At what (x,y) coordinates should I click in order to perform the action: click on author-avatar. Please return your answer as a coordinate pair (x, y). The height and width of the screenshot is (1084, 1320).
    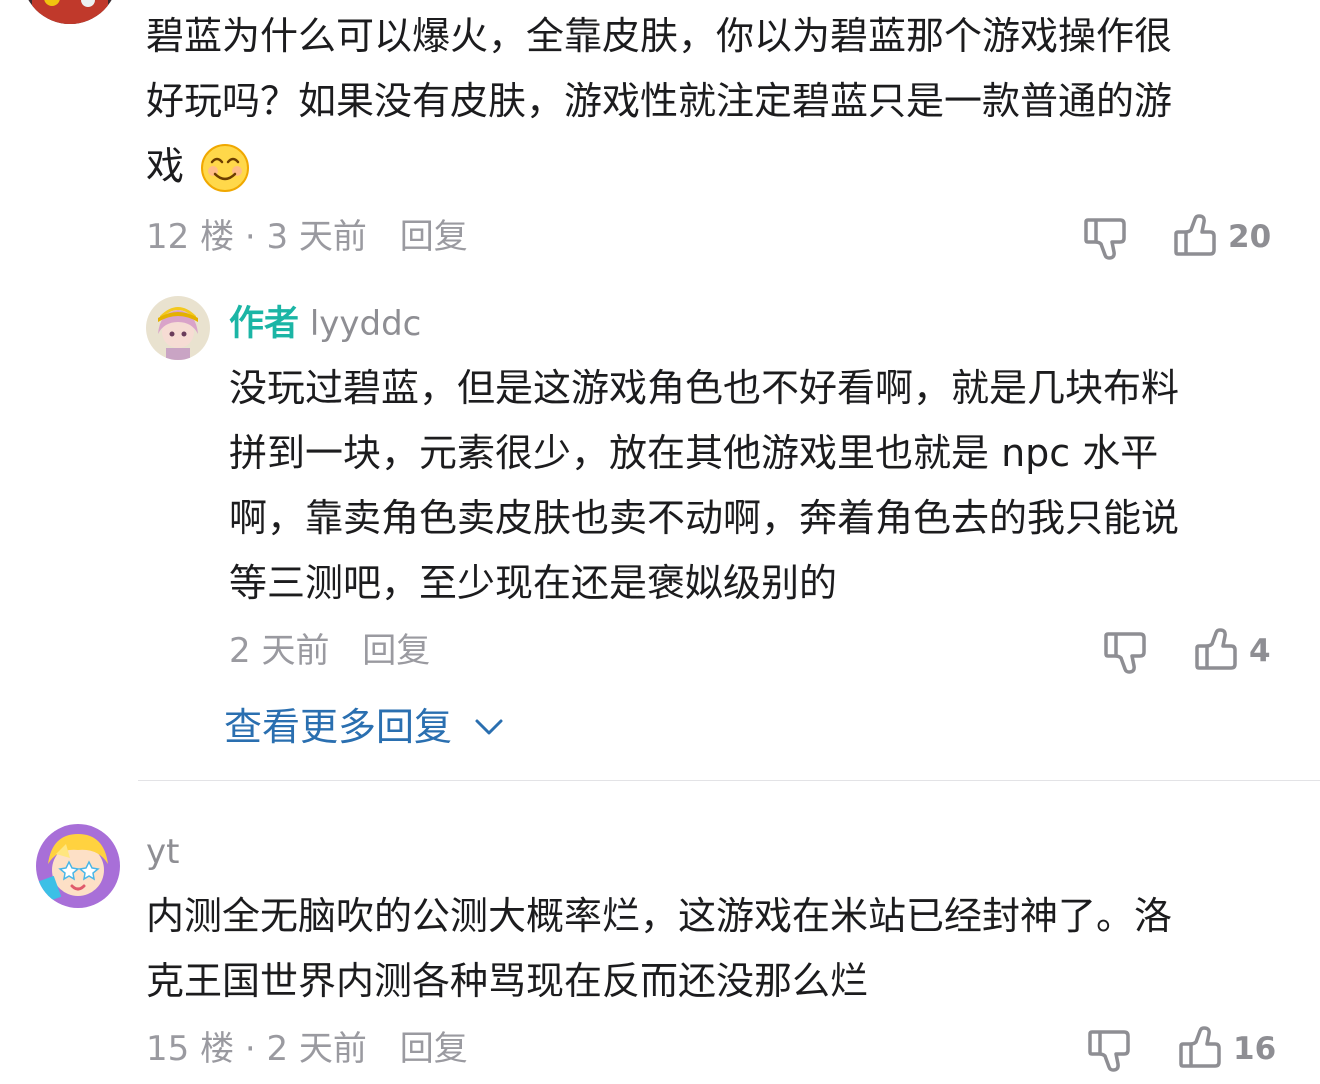
    Looking at the image, I should click on (178, 328).